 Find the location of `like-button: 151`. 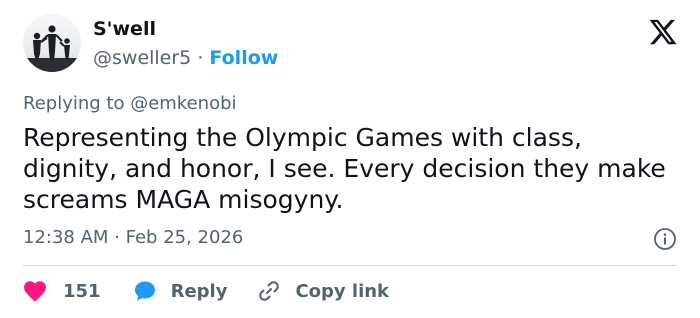

like-button: 151 is located at coordinates (62, 291).